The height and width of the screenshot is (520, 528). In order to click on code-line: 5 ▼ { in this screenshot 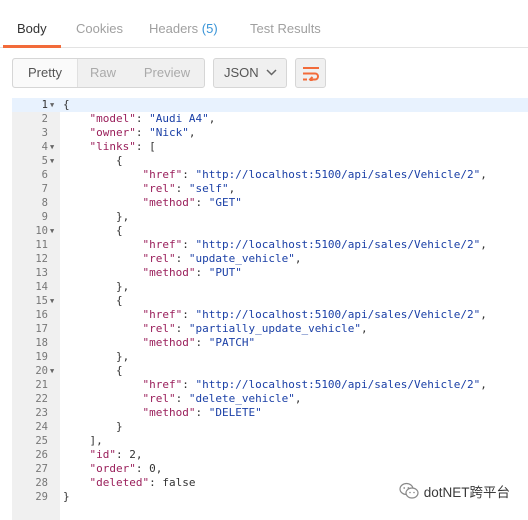, I will do `click(270, 161)`.